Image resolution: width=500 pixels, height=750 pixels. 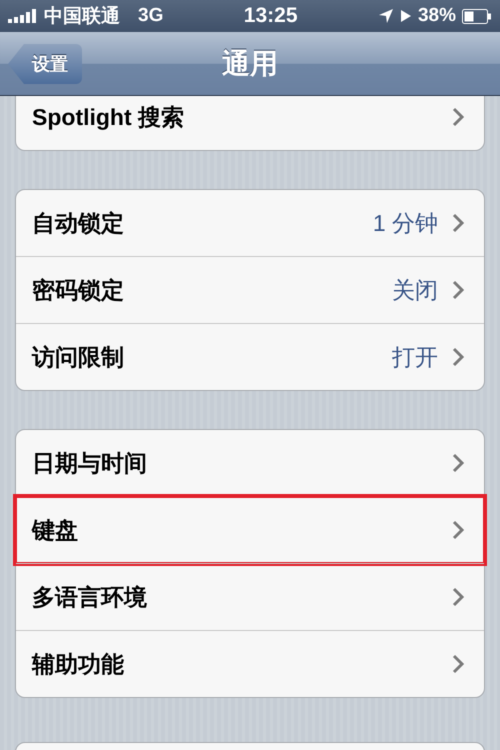 I want to click on row-label: 密码锁定, so click(x=78, y=290).